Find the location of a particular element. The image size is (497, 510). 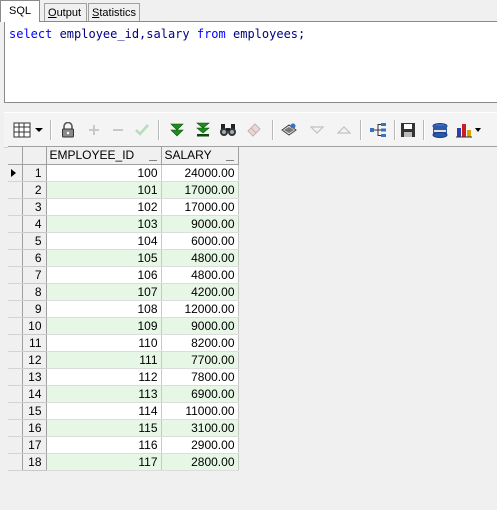

fetch-all-icon is located at coordinates (203, 130).